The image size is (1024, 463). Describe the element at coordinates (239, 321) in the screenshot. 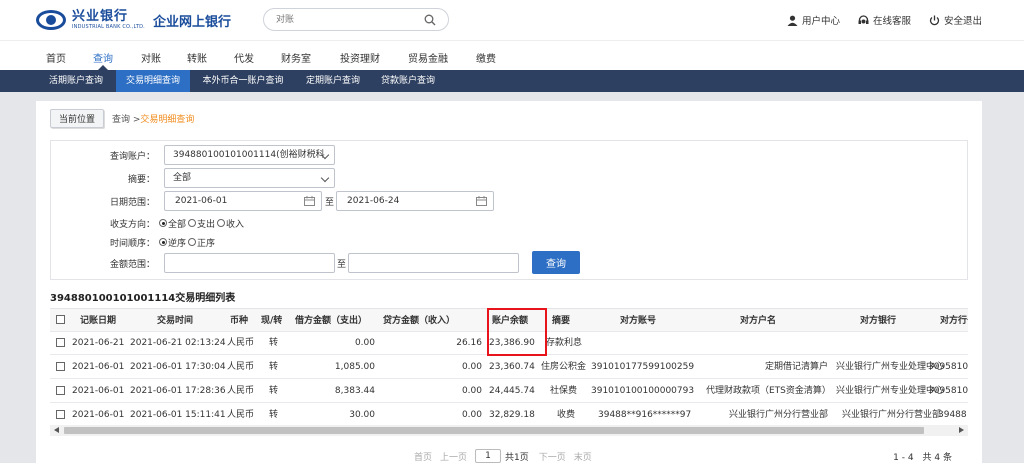

I see `col-header-currency: 币种` at that location.